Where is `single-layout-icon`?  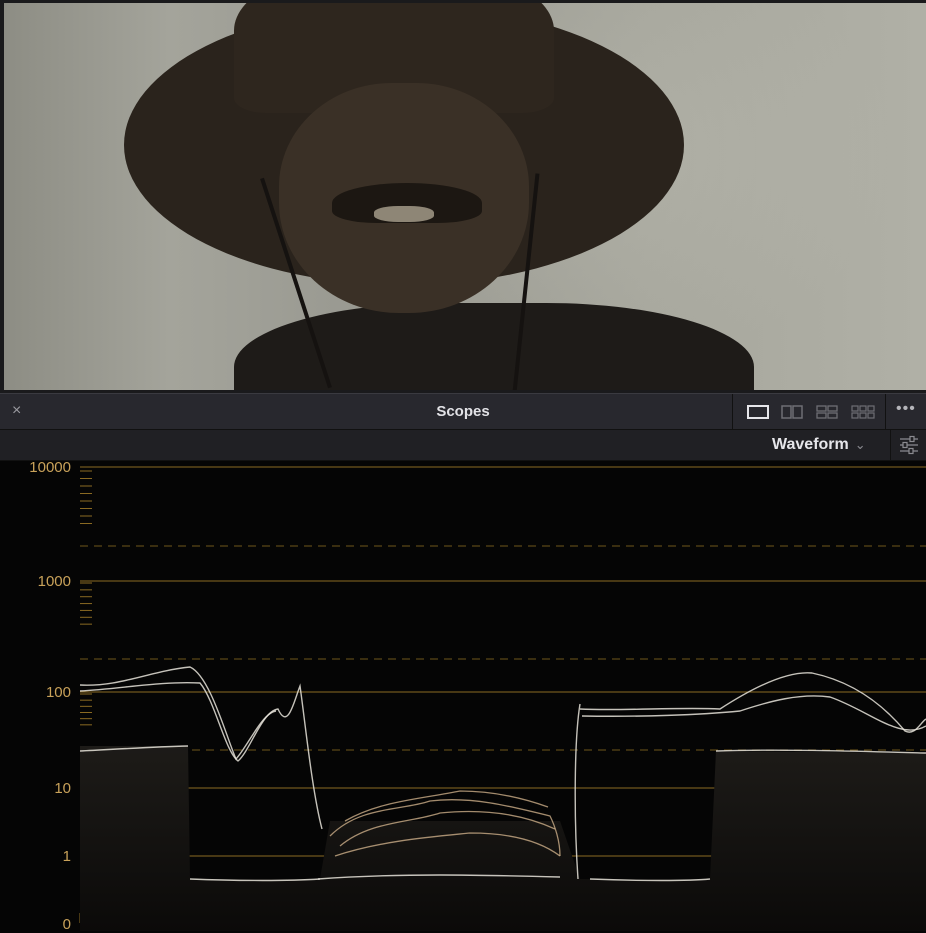
single-layout-icon is located at coordinates (758, 412).